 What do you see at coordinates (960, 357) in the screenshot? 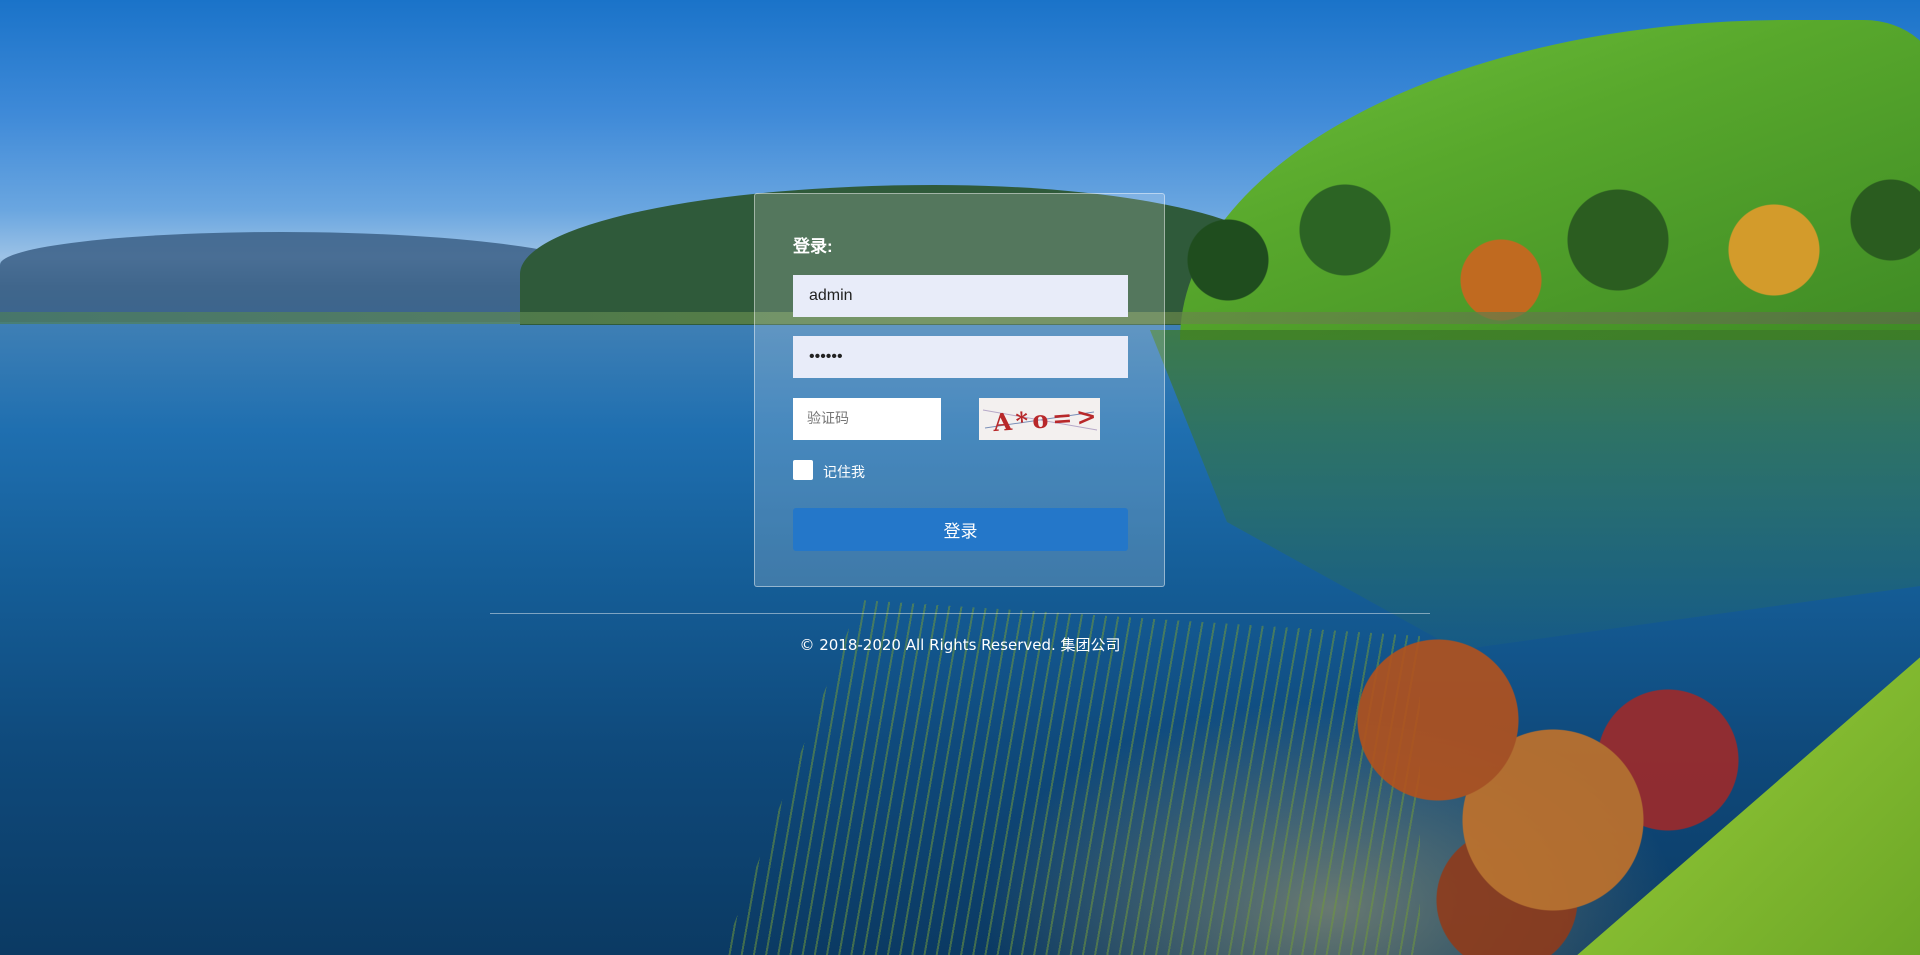
I see `password-input` at bounding box center [960, 357].